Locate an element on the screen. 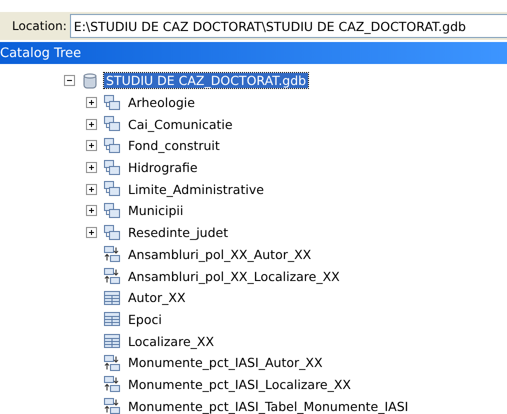 Image resolution: width=507 pixels, height=414 pixels. tree-item: Monumente_pct_IASI_Tabel_Monumente_IASI is located at coordinates (268, 406).